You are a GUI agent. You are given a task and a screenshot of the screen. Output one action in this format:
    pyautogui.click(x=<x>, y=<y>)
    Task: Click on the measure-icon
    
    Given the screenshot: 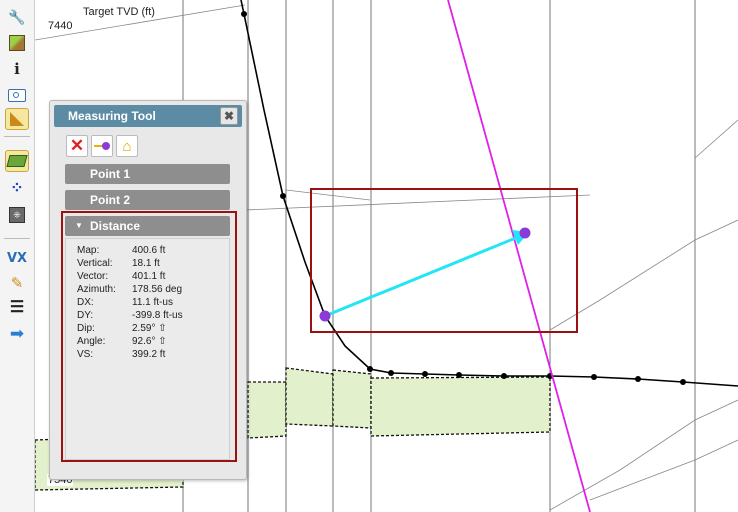 What is the action you would take?
    pyautogui.click(x=17, y=119)
    